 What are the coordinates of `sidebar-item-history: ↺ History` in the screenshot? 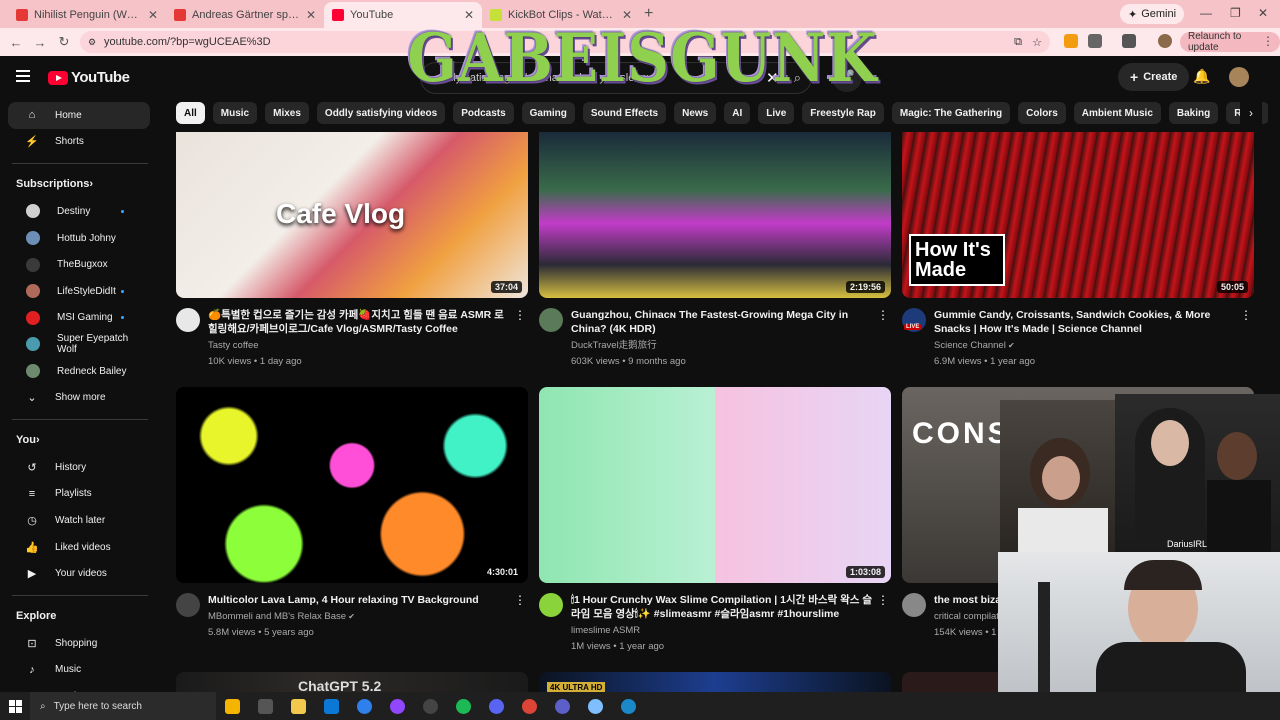 It's located at (79, 467).